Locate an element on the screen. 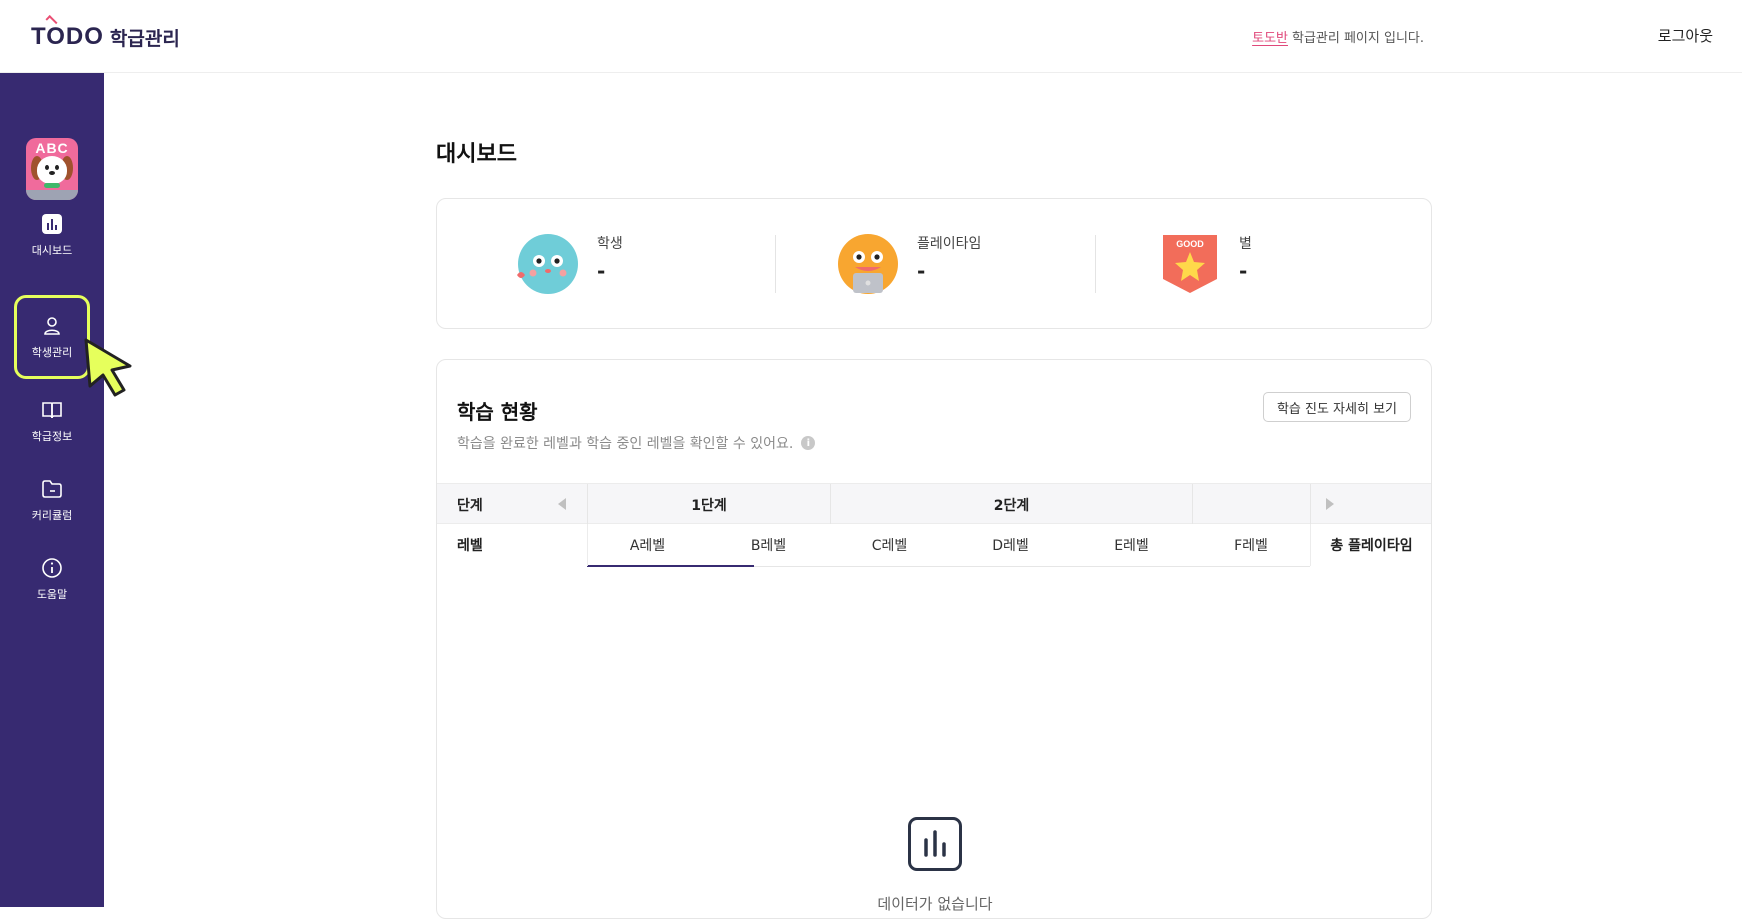 This screenshot has width=1742, height=919. sidebar: ABC 대시보드 학생관리 학급정보 커리큘럼 도움말 is located at coordinates (52, 490).